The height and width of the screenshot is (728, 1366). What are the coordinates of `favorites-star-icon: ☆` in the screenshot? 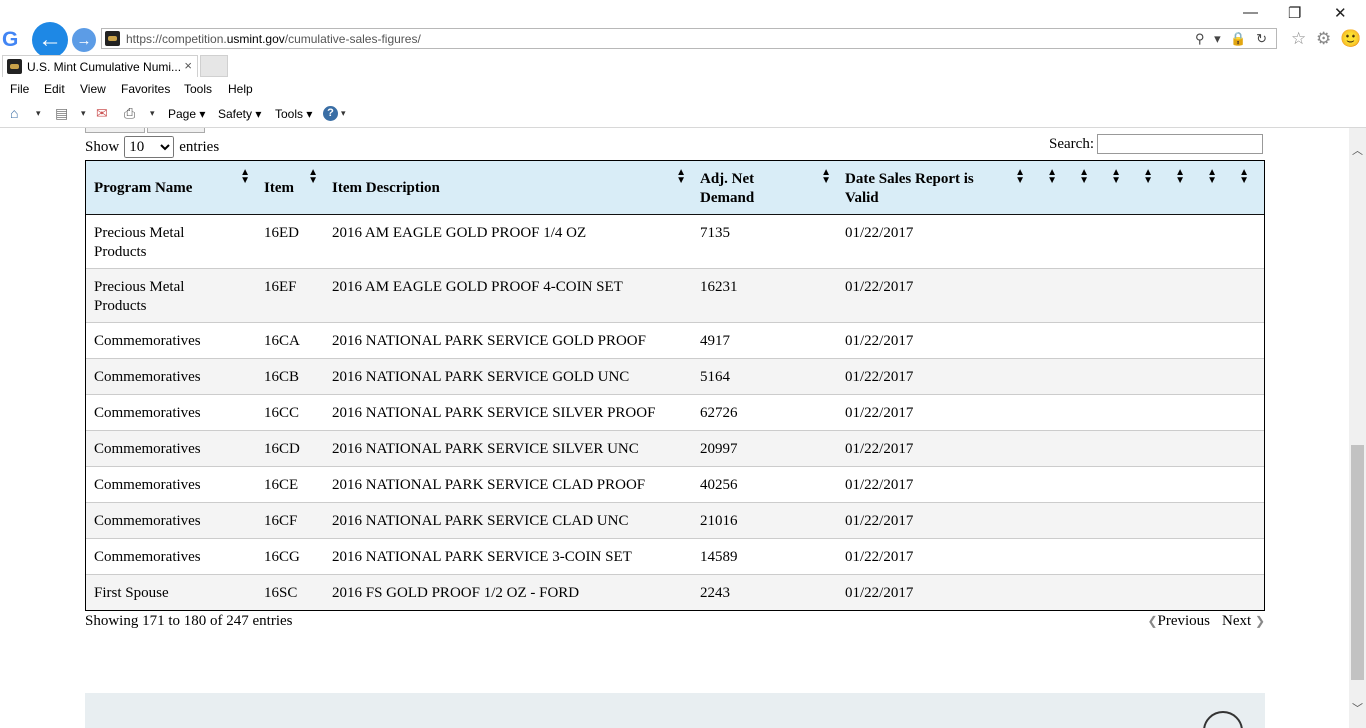 It's located at (1298, 39).